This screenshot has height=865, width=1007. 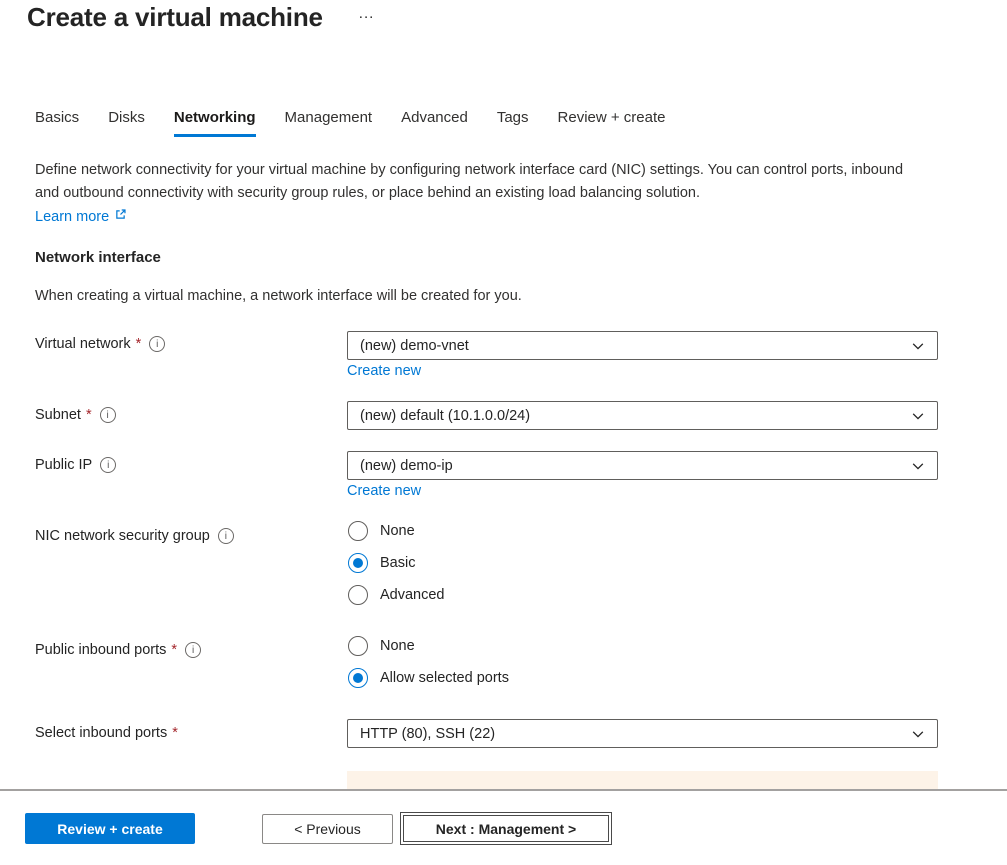 I want to click on nic-nsg-radio-basic: Basic, so click(x=381, y=563).